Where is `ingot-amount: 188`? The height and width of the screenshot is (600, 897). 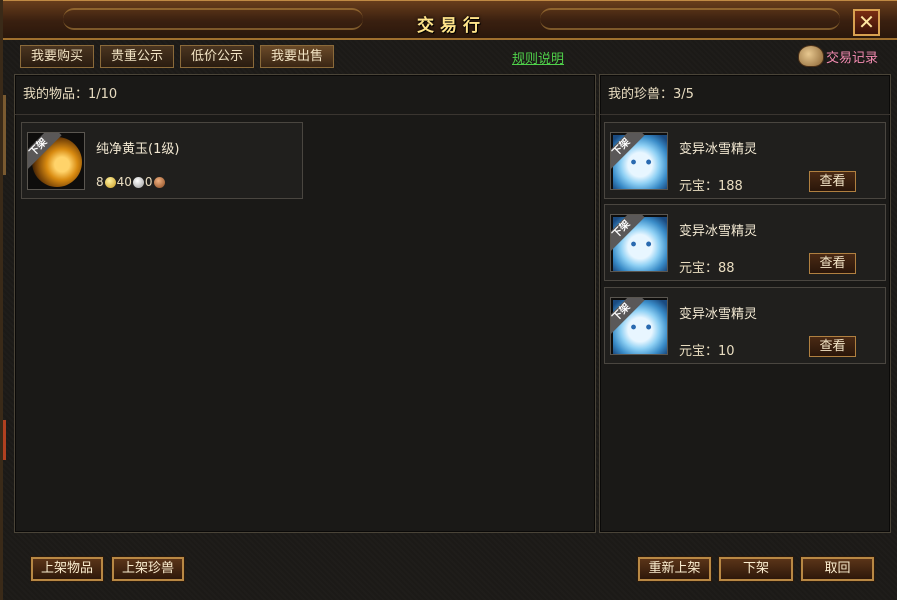 ingot-amount: 188 is located at coordinates (730, 186).